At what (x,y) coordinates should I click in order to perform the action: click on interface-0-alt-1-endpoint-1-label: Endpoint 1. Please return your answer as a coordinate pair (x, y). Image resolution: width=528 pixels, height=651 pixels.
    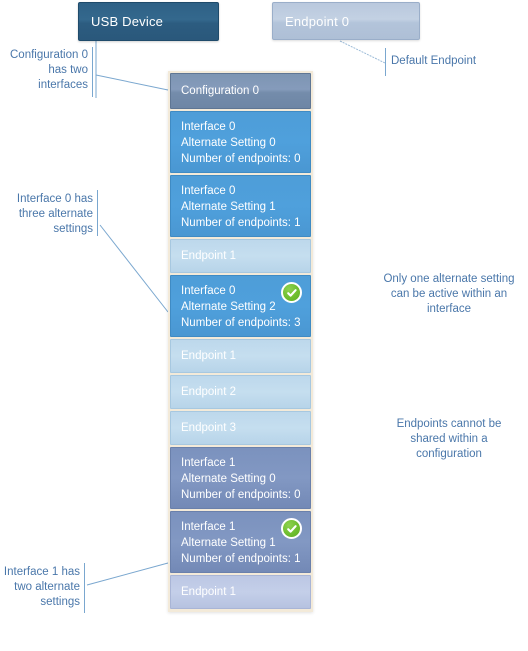
    Looking at the image, I should click on (208, 256).